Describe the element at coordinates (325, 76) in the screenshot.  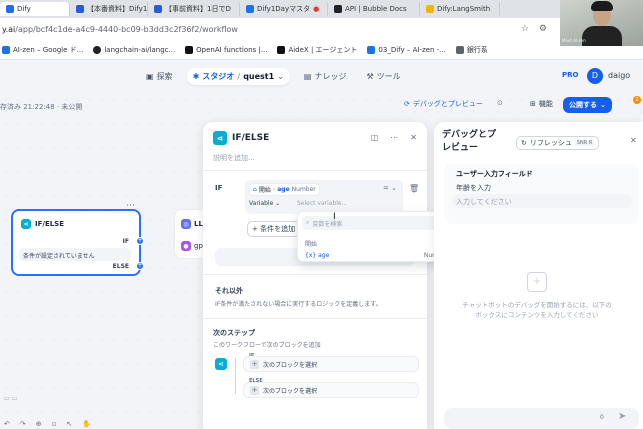
I see `nav-knowledge: ▤ ナレッジ` at that location.